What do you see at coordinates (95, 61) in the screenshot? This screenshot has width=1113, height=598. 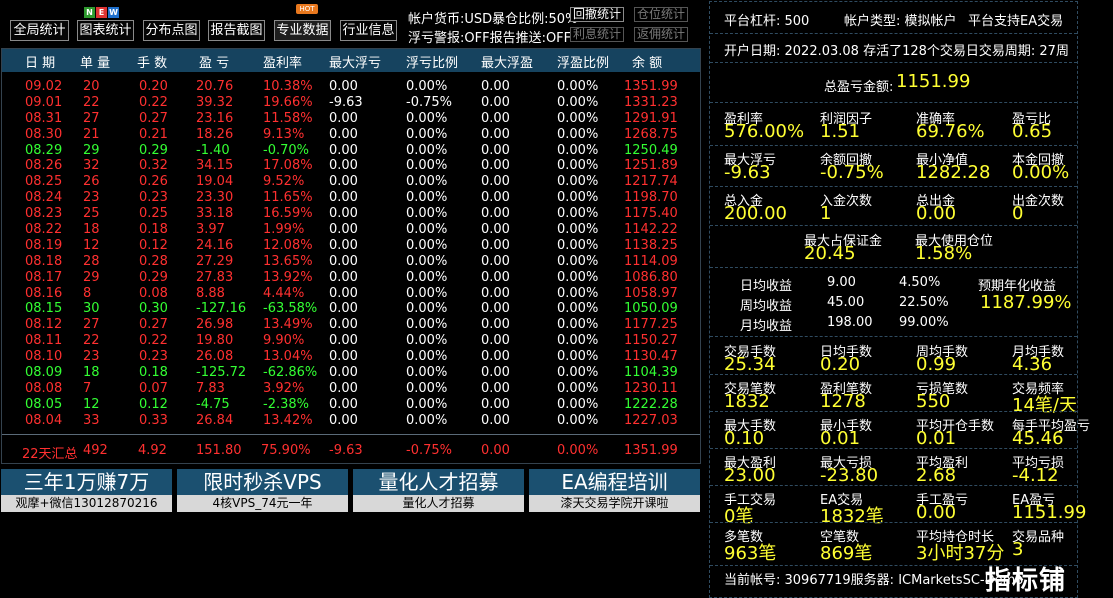 I see `col-header-orders: 单 量` at bounding box center [95, 61].